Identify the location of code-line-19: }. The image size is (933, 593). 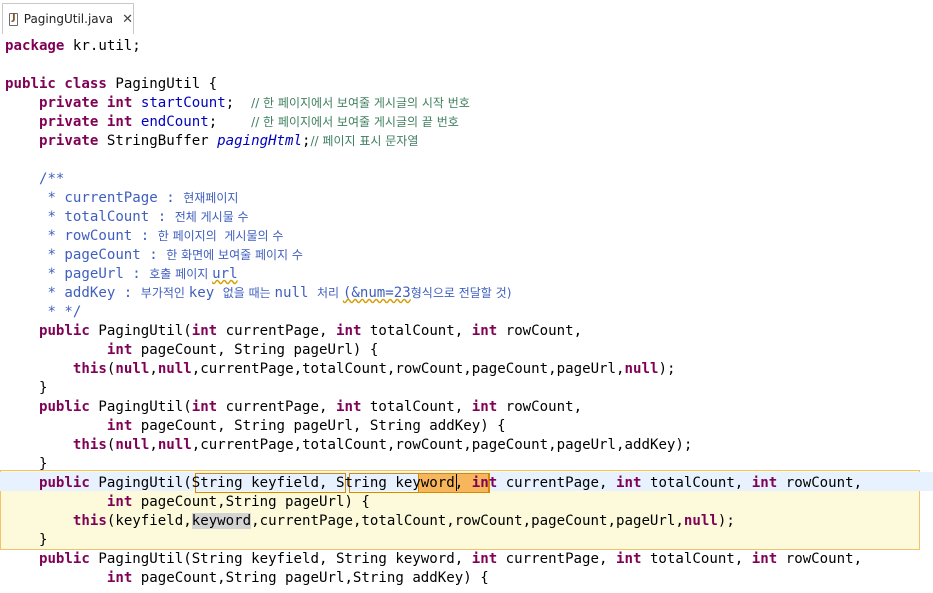
(43, 388).